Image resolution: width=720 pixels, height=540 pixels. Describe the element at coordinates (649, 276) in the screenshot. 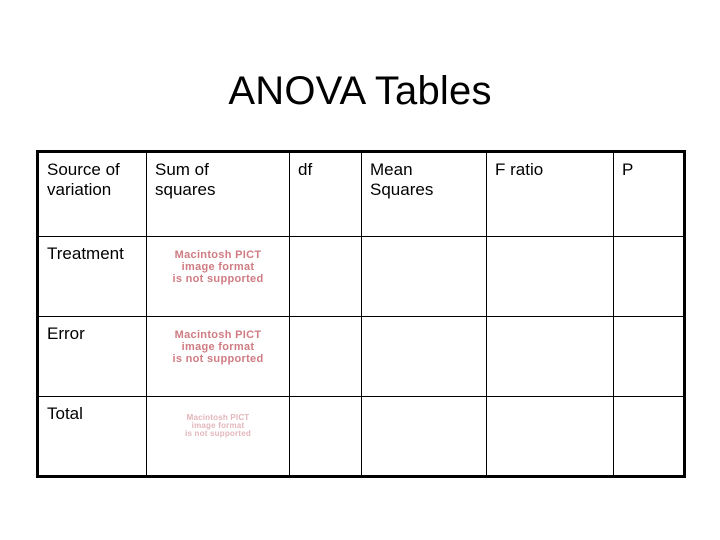

I see `p-cell-treatment` at that location.